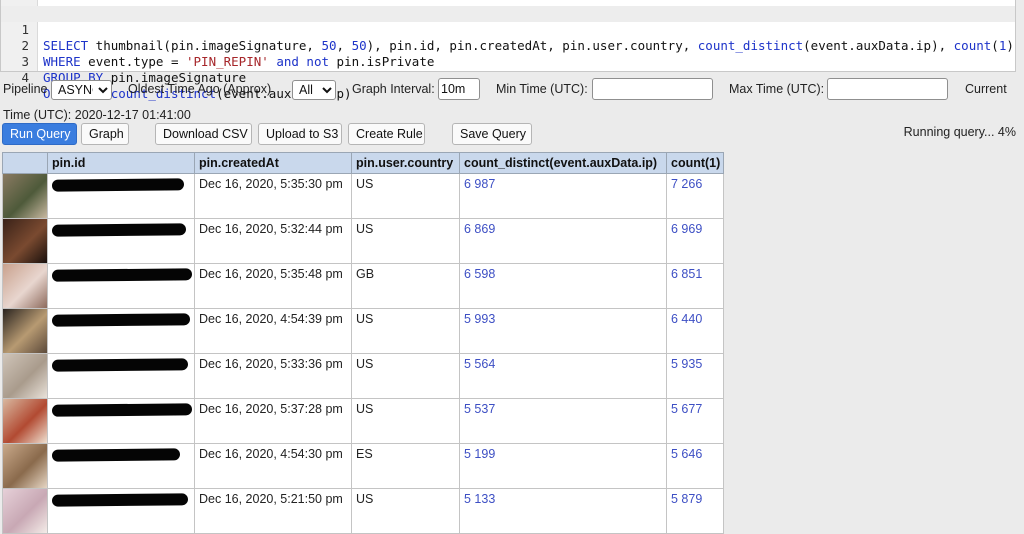 The height and width of the screenshot is (534, 1024). What do you see at coordinates (695, 286) in the screenshot?
I see `count-cell: 6 851` at bounding box center [695, 286].